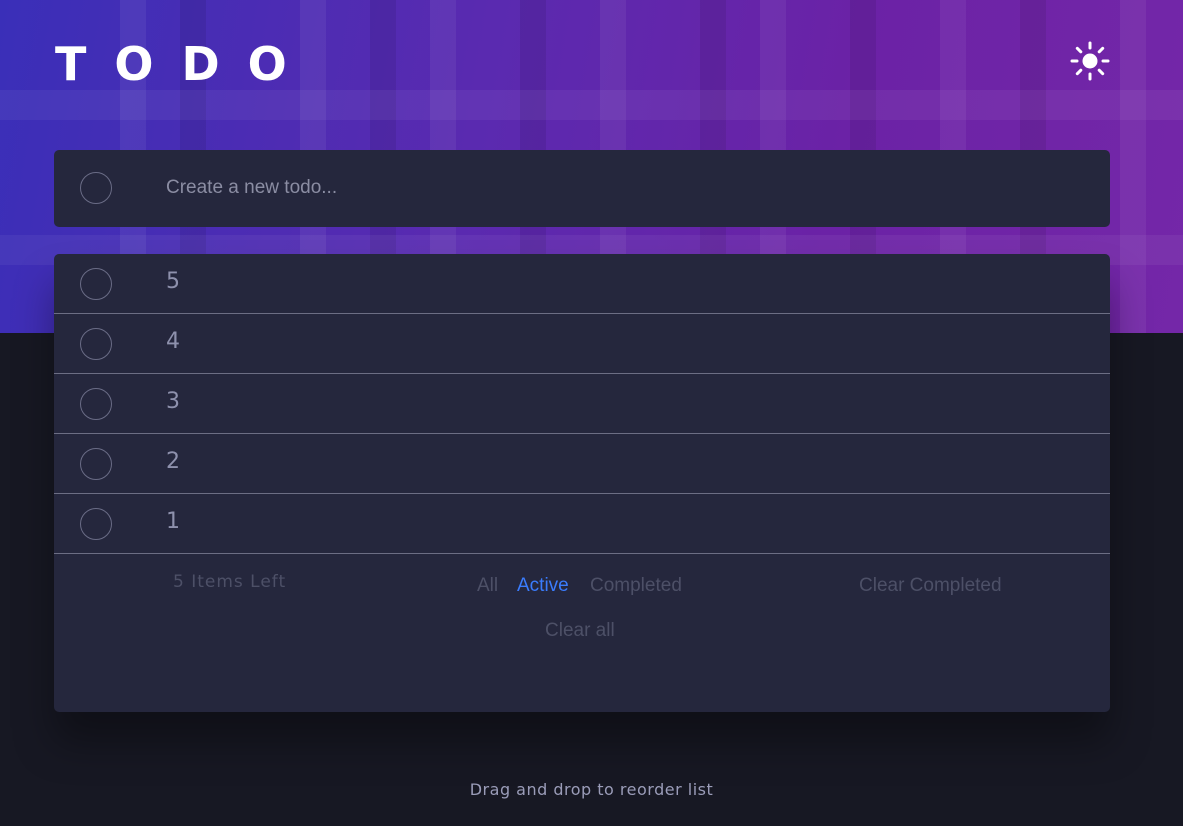 The height and width of the screenshot is (826, 1183). What do you see at coordinates (173, 461) in the screenshot?
I see `todo-label: 2` at bounding box center [173, 461].